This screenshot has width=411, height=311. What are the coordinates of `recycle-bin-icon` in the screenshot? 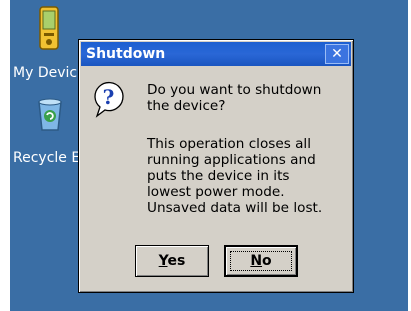 It's located at (50, 115).